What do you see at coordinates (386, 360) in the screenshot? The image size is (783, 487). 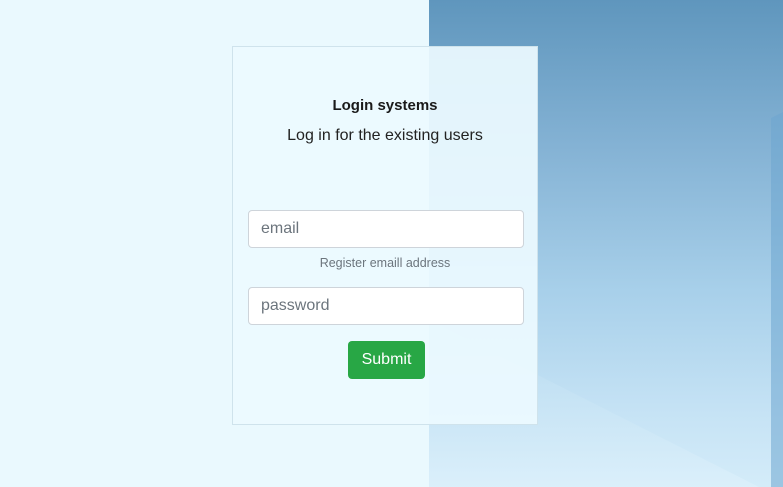 I see `submit-button: Submit` at bounding box center [386, 360].